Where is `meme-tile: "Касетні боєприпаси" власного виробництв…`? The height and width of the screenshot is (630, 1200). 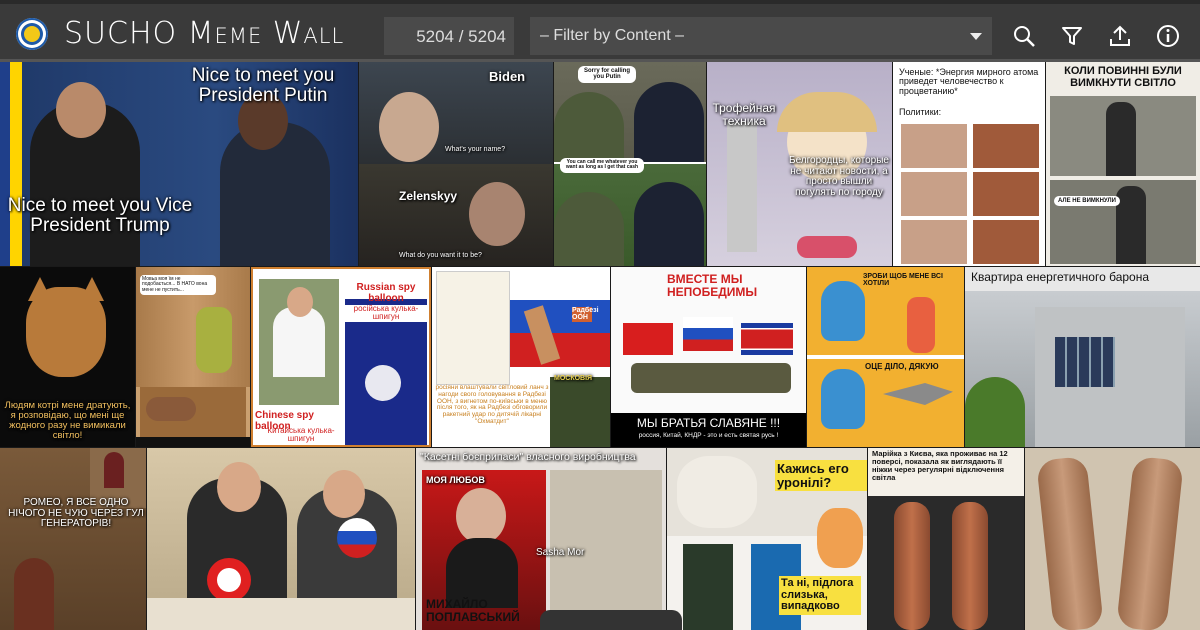
meme-tile: "Касетні боєприпаси" власного виробництв… is located at coordinates (541, 539).